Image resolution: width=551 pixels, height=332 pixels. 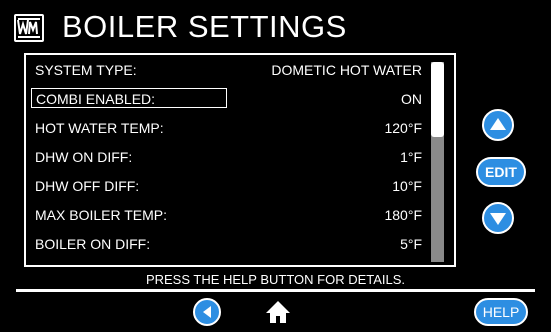 I want to click on setting-label: HOT WATER TEMP:, so click(x=99, y=128).